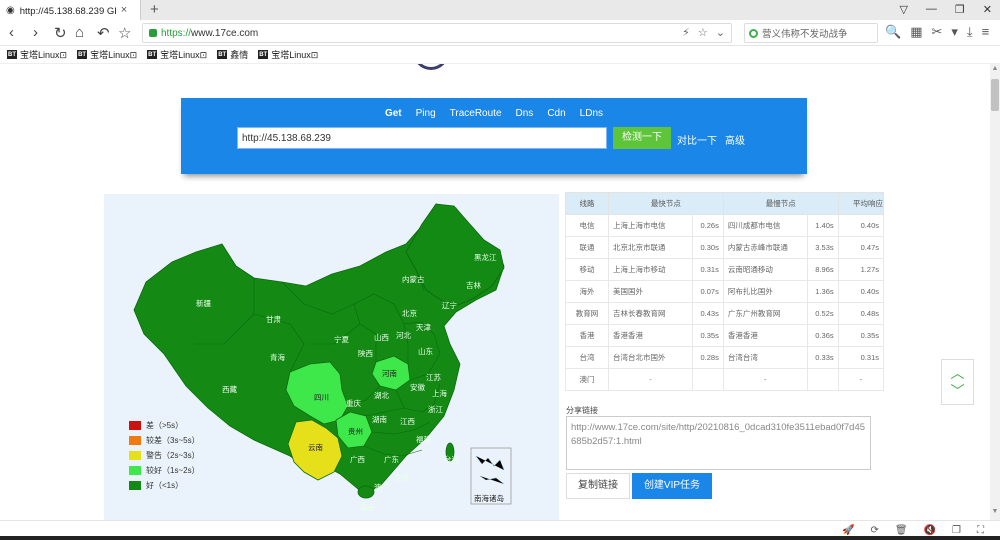  What do you see at coordinates (431, 67) in the screenshot?
I see `site-logo` at bounding box center [431, 67].